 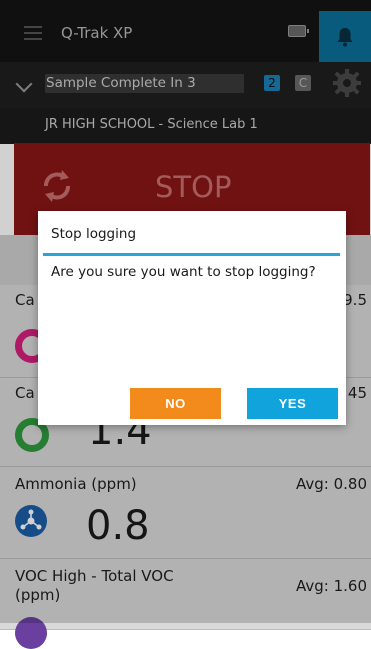 What do you see at coordinates (292, 403) in the screenshot?
I see `yes-button: YES` at bounding box center [292, 403].